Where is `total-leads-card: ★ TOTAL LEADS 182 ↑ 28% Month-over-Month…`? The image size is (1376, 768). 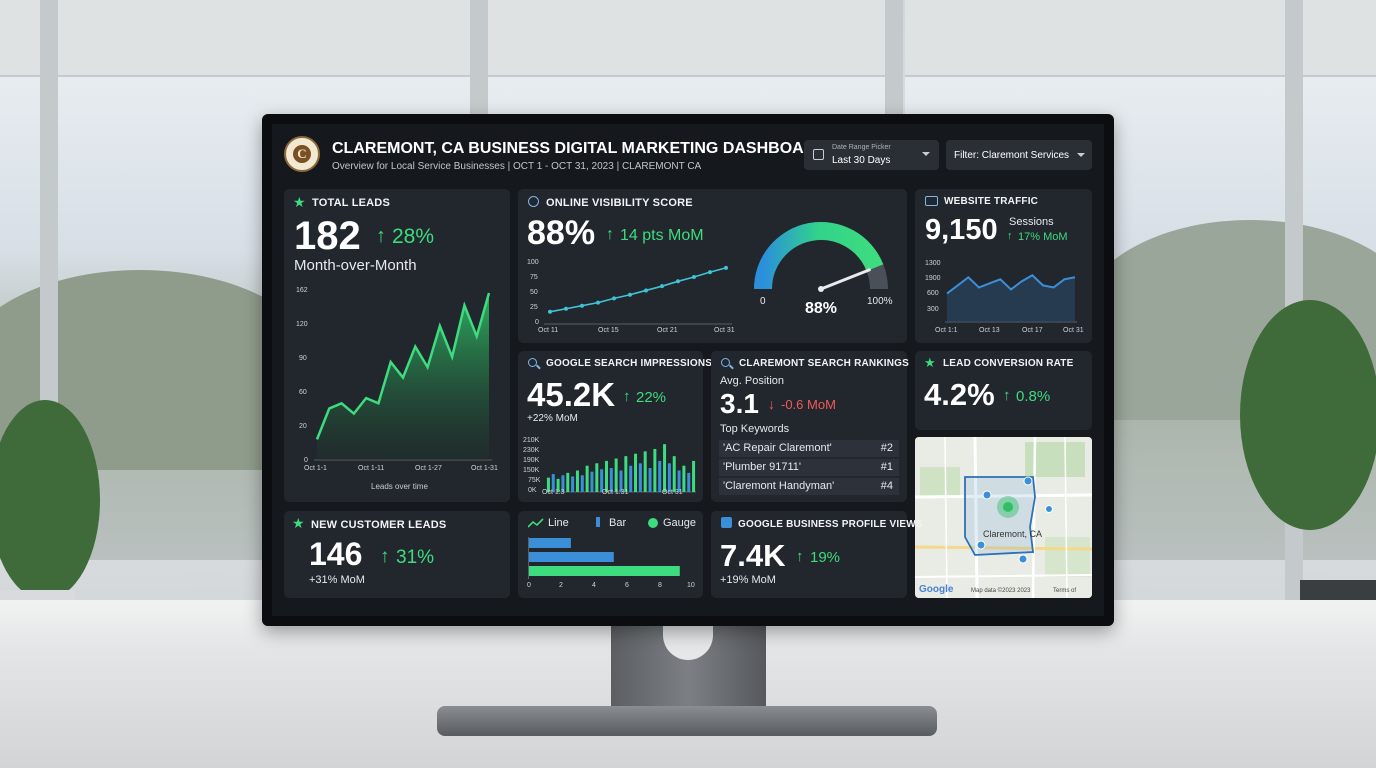 total-leads-card: ★ TOTAL LEADS 182 ↑ 28% Month-over-Month… is located at coordinates (397, 345).